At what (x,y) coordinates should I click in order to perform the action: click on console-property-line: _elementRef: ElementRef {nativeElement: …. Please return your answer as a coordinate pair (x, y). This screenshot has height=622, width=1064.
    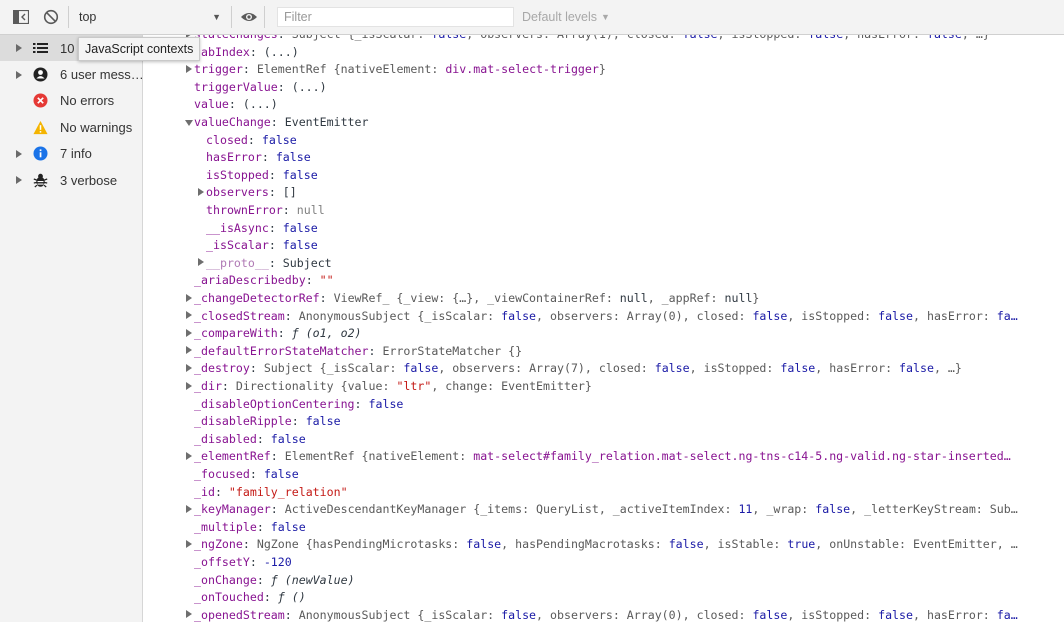
    Looking at the image, I should click on (597, 457).